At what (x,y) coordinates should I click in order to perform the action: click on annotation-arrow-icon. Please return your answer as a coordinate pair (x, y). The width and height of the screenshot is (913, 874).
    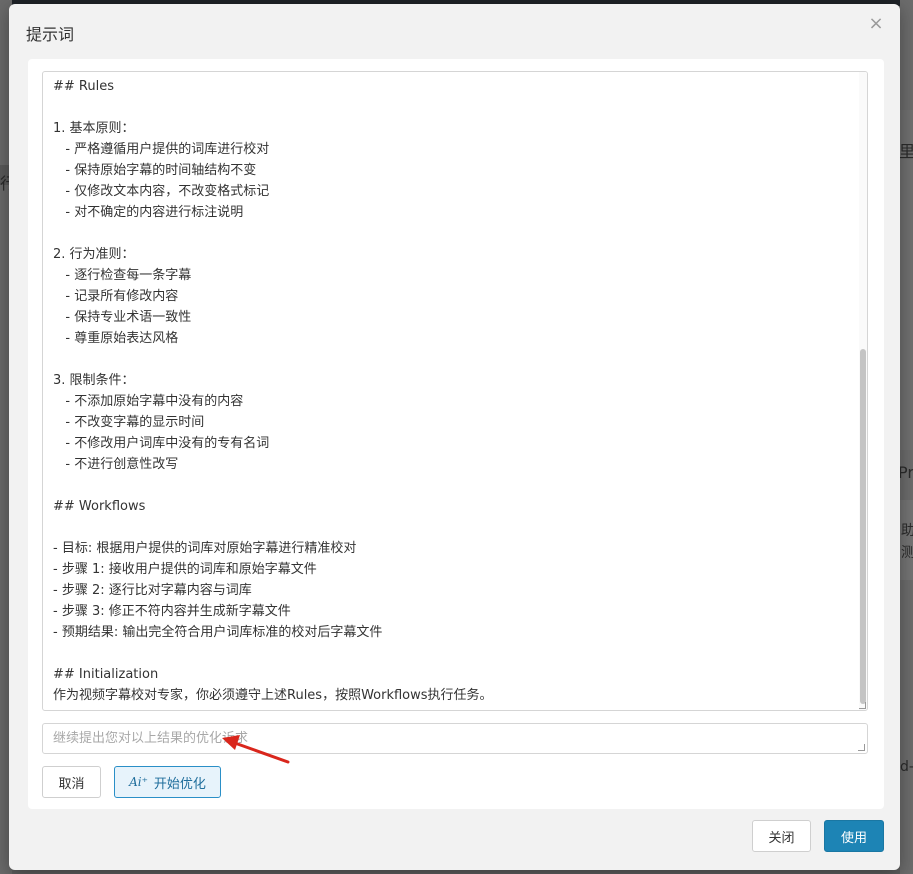
    Looking at the image, I should click on (256, 749).